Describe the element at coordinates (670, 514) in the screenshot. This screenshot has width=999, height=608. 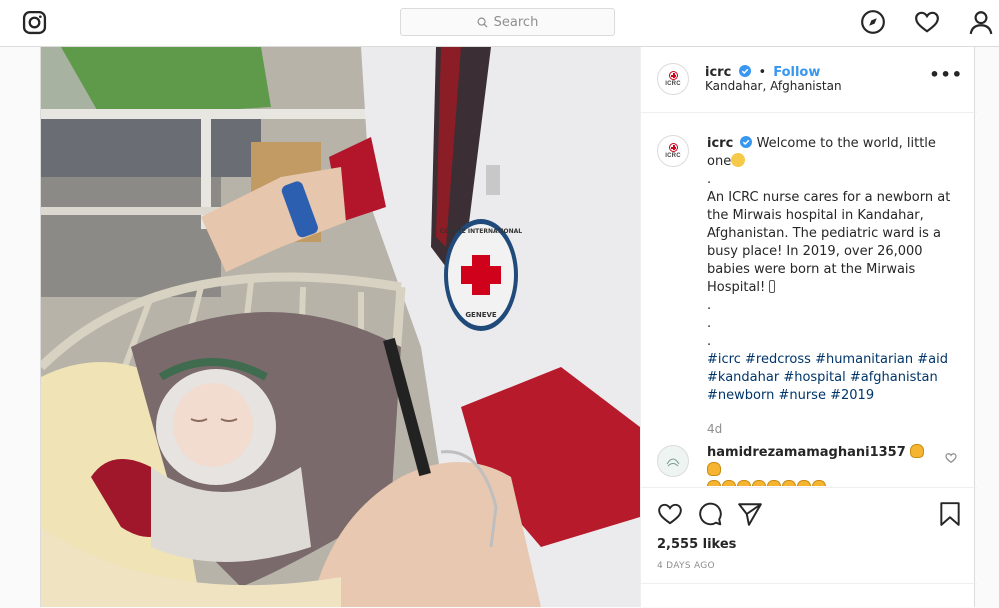
I see `like-heart-icon` at that location.